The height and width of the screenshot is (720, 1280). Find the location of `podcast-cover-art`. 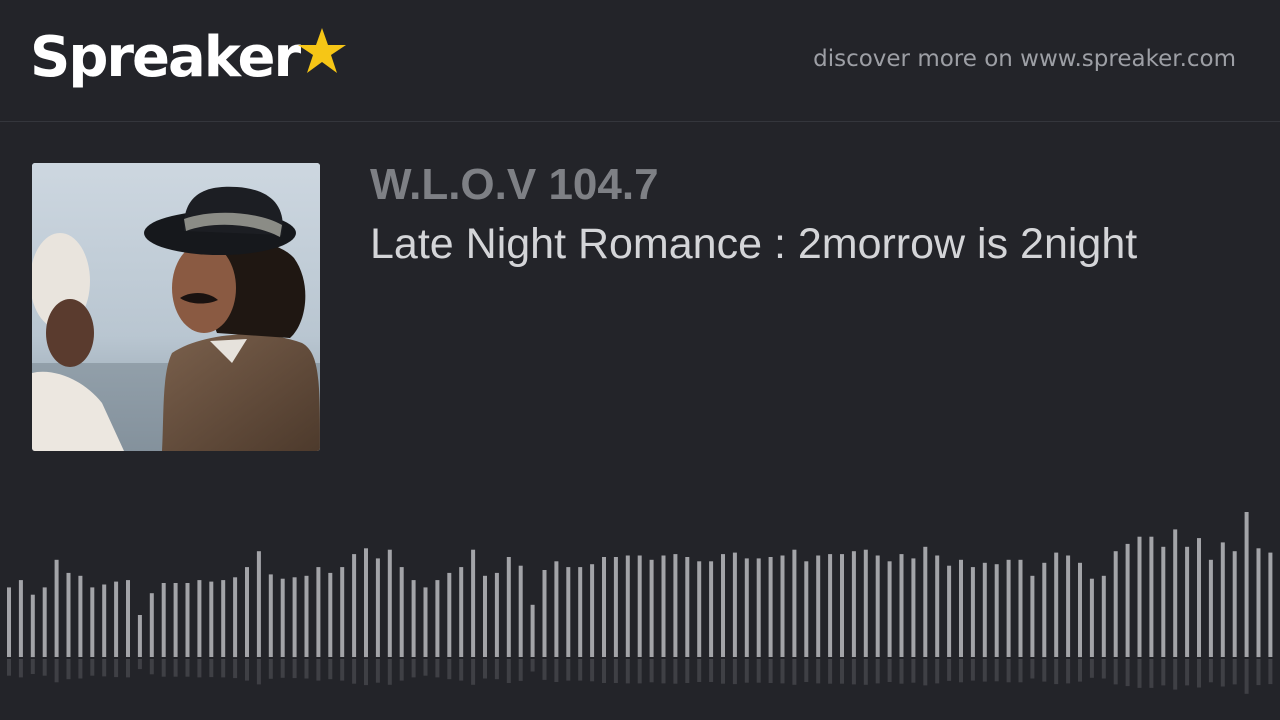

podcast-cover-art is located at coordinates (176, 307).